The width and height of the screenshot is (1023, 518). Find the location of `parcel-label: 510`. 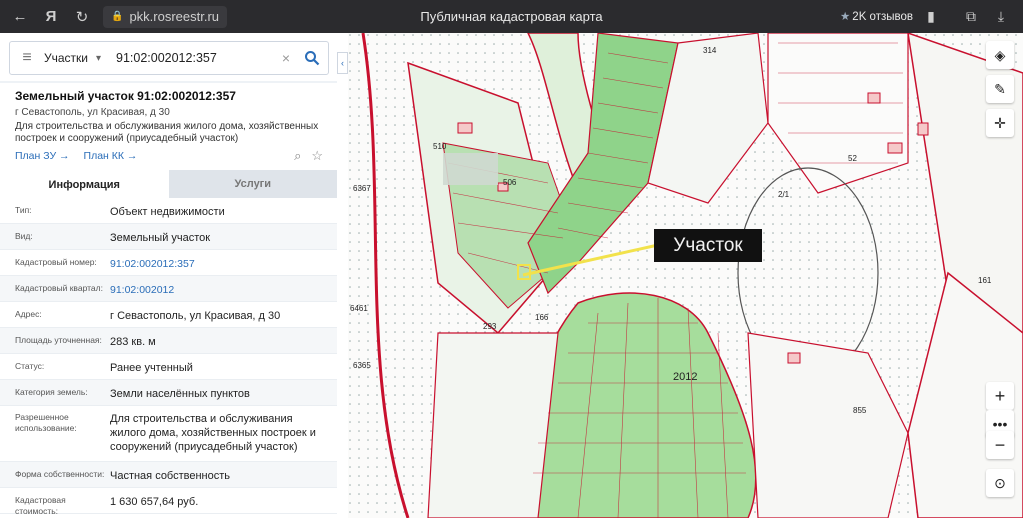

parcel-label: 510 is located at coordinates (440, 146).